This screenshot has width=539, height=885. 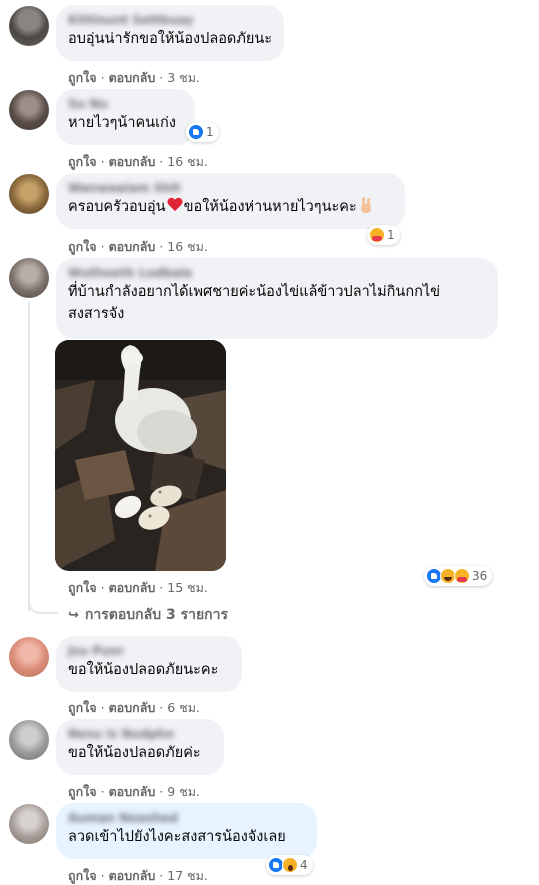 I want to click on comment-actions: ถูกใจ · ตอบกลับ · 15 ชม., so click(x=138, y=587).